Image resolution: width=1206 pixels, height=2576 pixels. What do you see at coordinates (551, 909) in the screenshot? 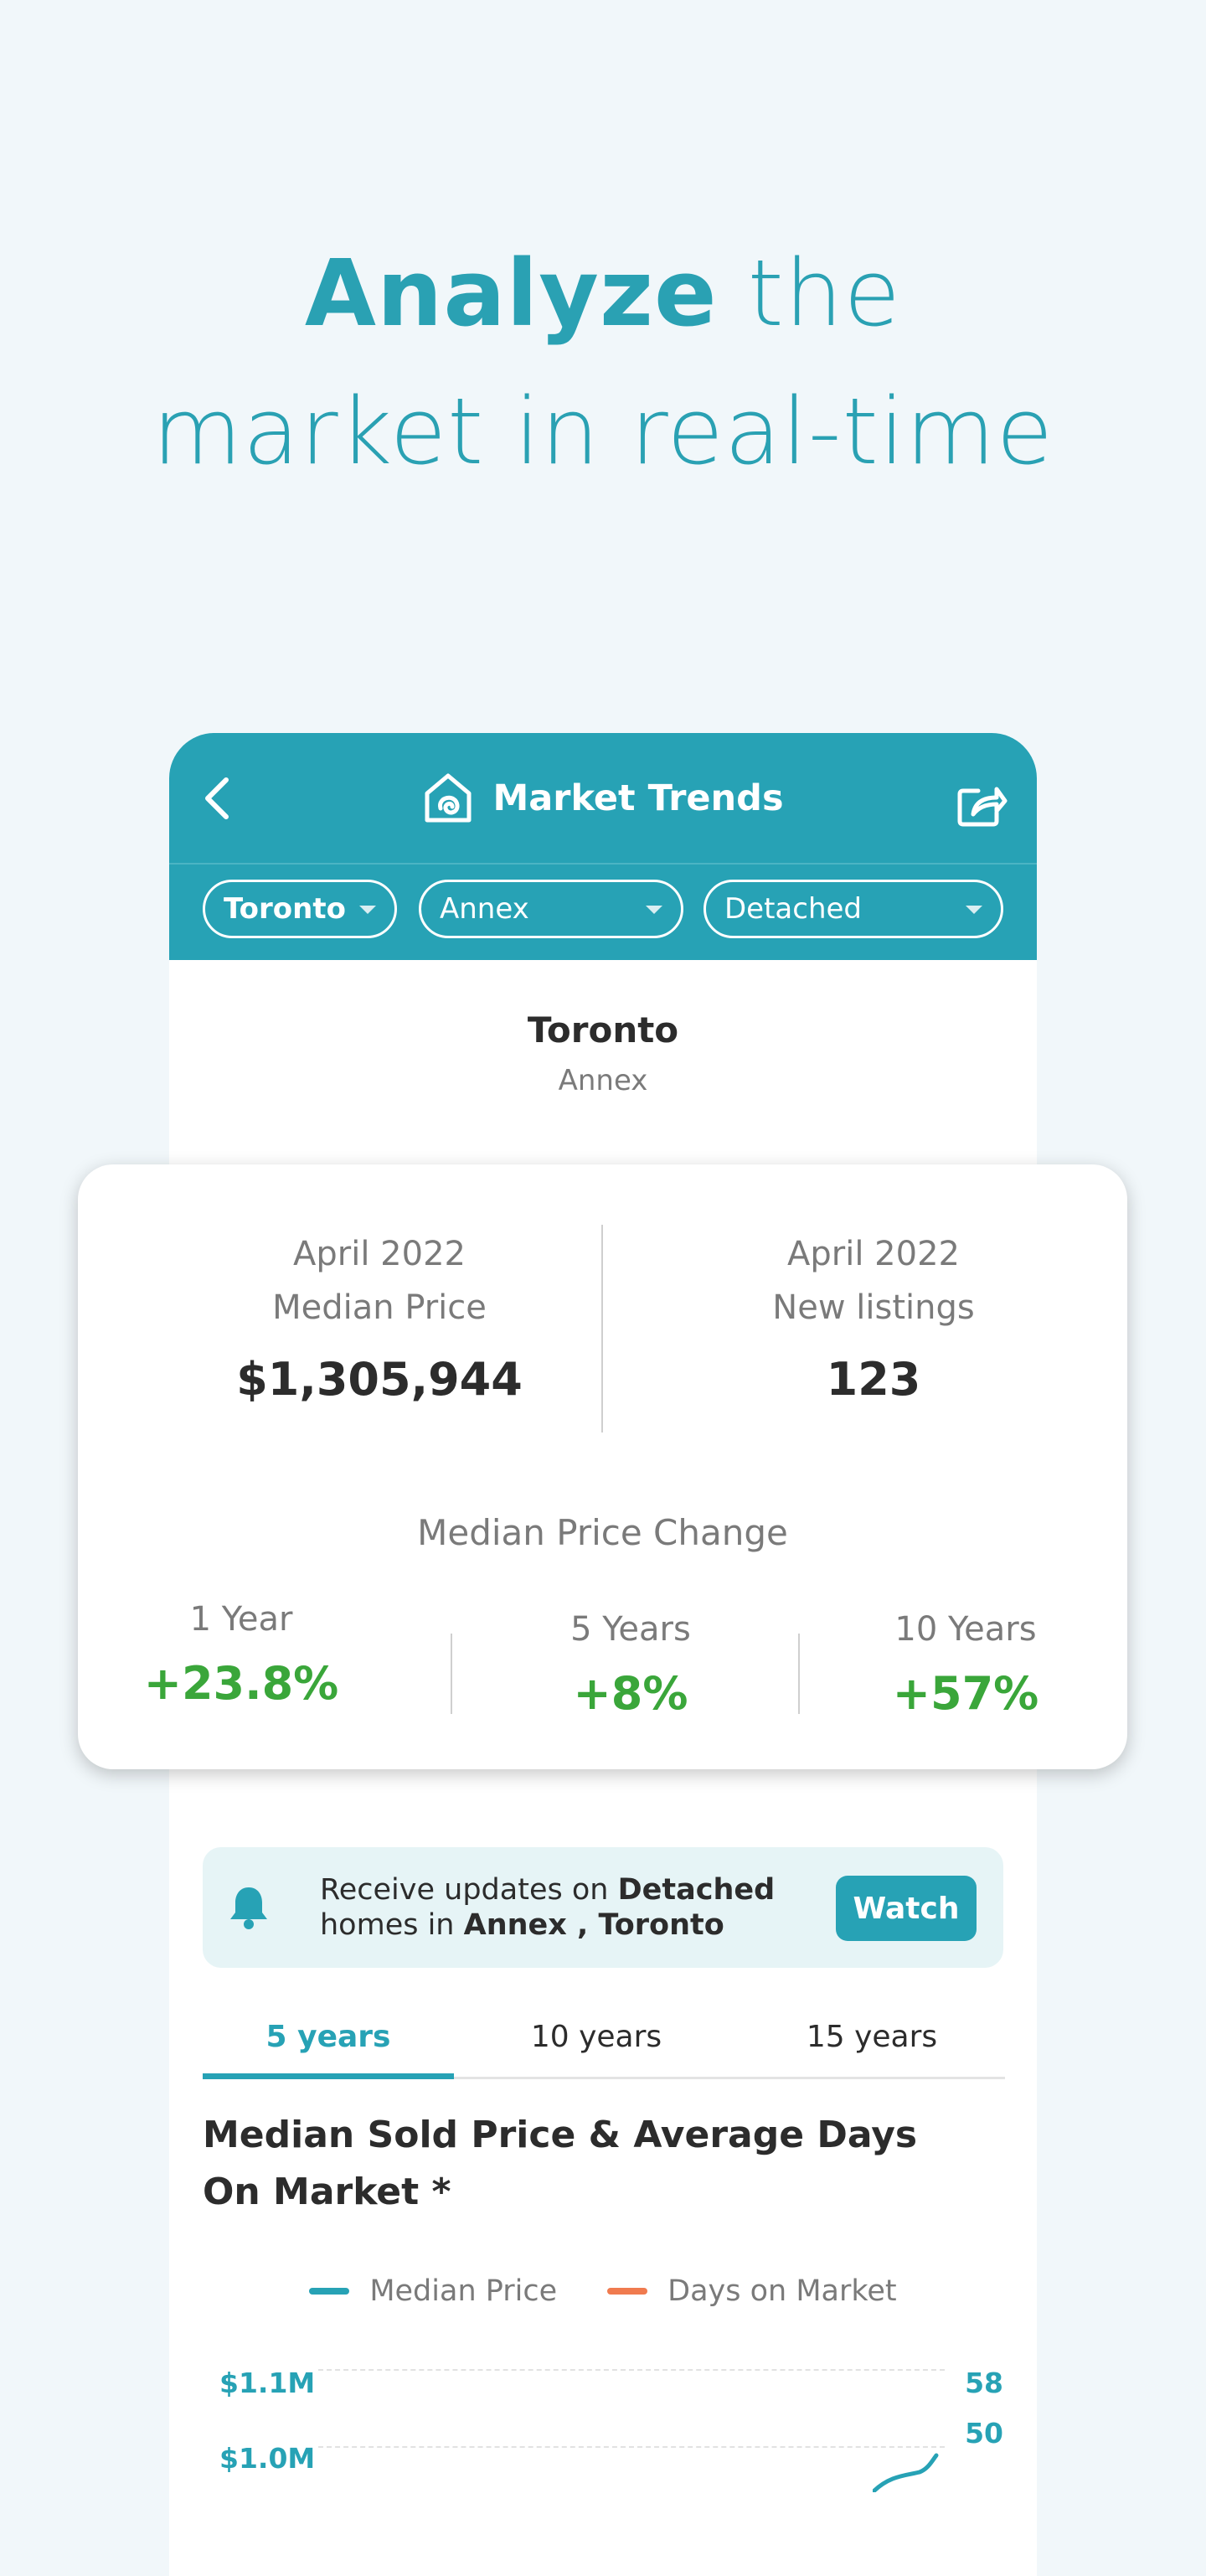
I see `neighbourhood-filter-dropdown: Annex` at bounding box center [551, 909].